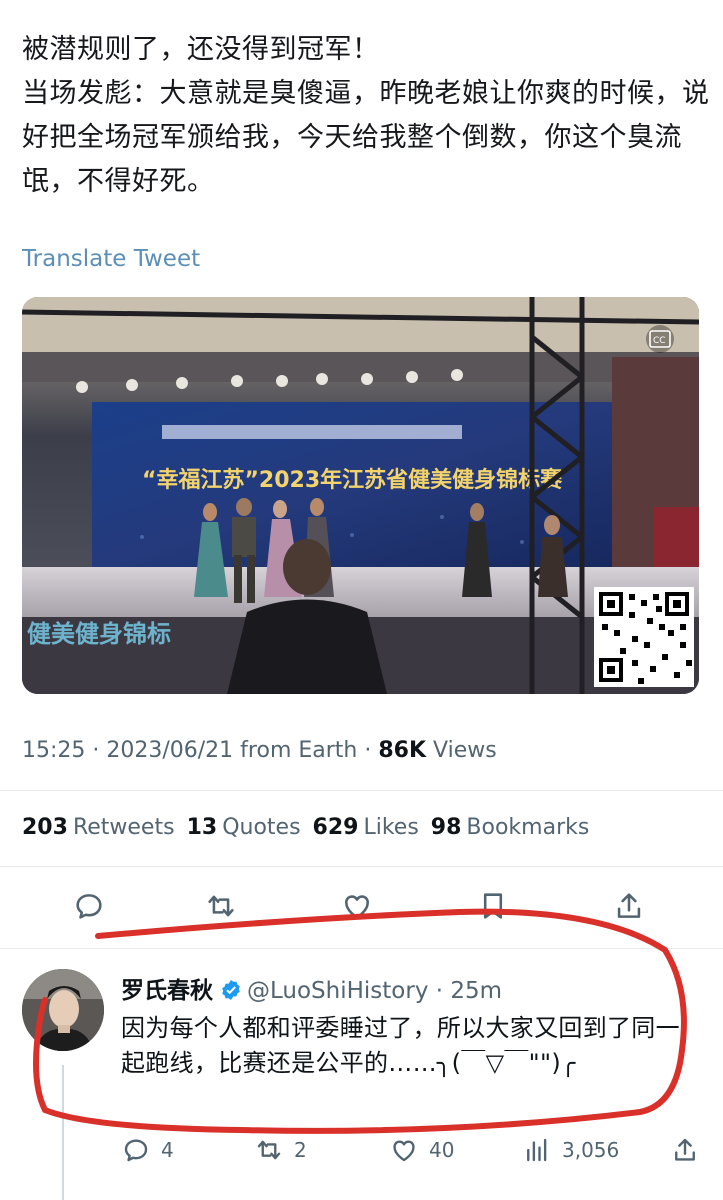 The image size is (723, 1200). What do you see at coordinates (644, 637) in the screenshot?
I see `qr-code` at bounding box center [644, 637].